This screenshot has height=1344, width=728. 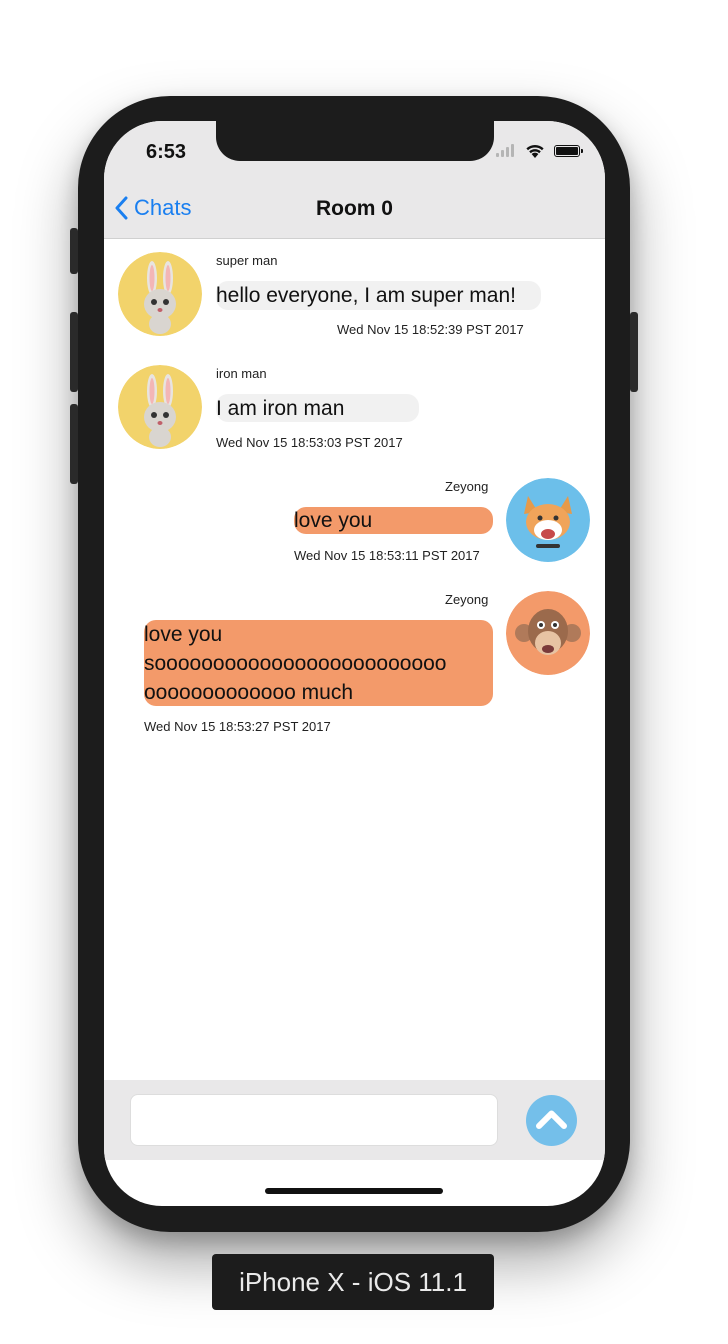 What do you see at coordinates (378, 295) in the screenshot?
I see `message-bubble: hello everyone, I am super man!` at bounding box center [378, 295].